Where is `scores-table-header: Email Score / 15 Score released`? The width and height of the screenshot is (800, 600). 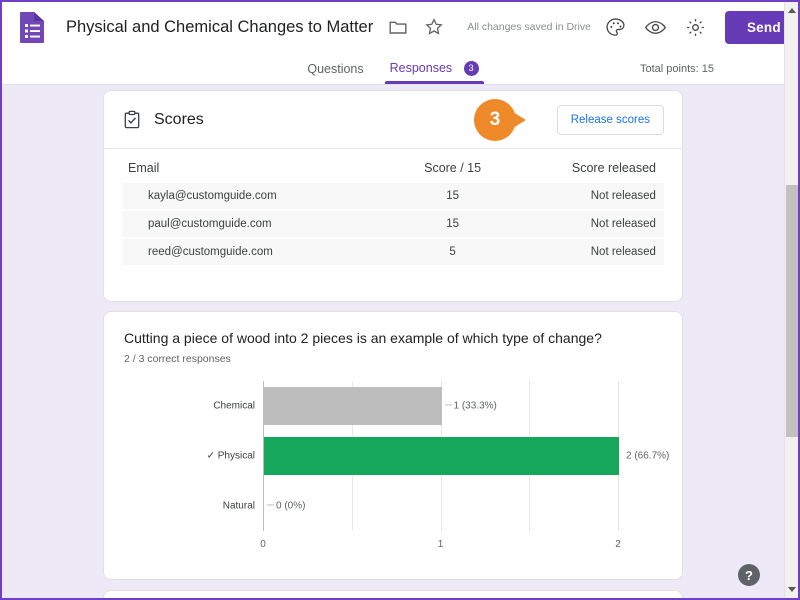
scores-table-header: Email Score / 15 Score released is located at coordinates (393, 166).